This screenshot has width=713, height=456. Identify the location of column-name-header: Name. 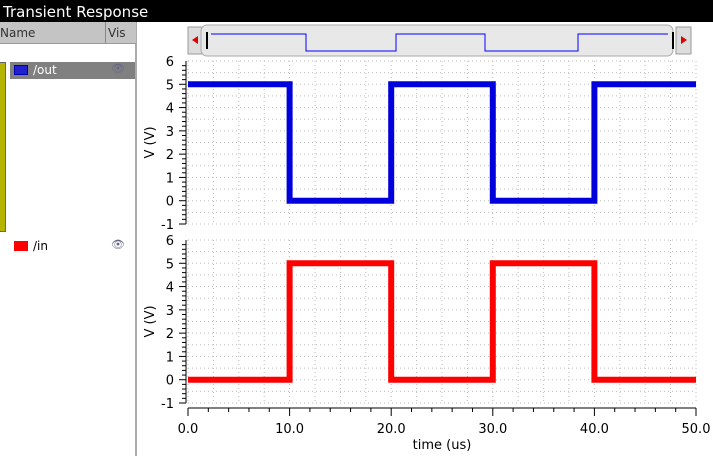
(17, 33).